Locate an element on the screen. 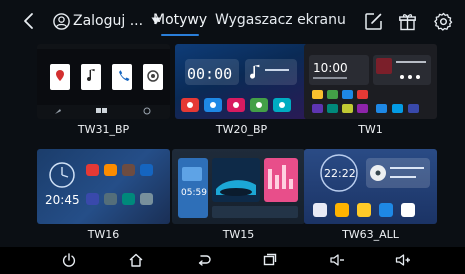  theme-name: TW15 is located at coordinates (238, 234).